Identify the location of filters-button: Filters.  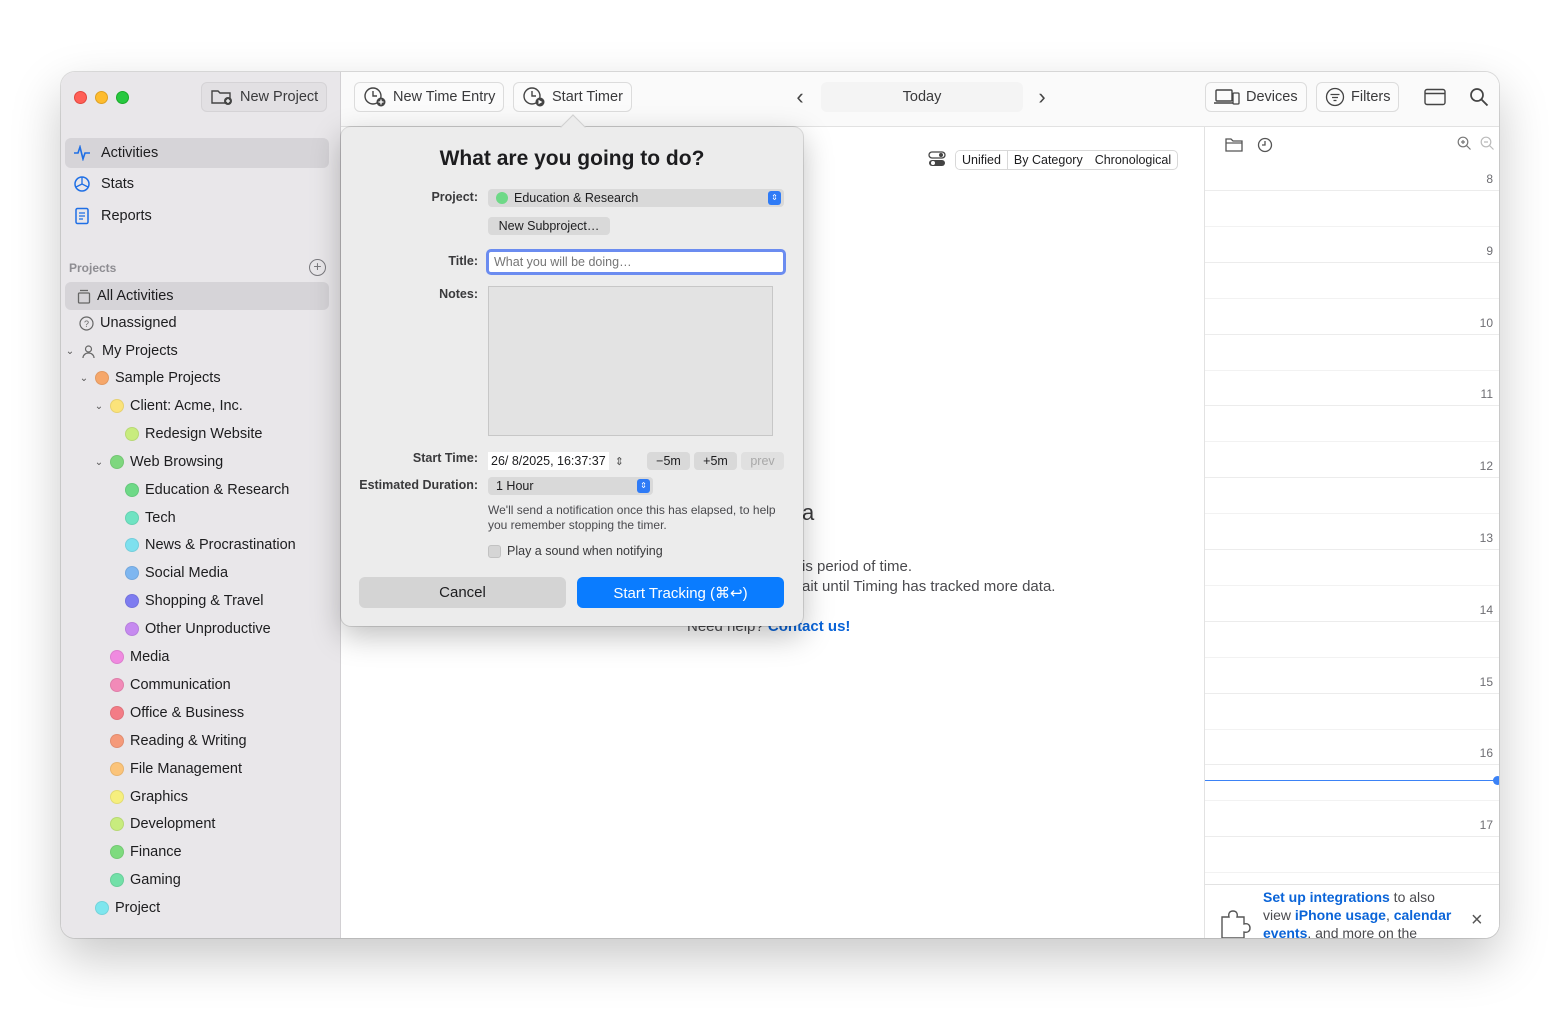
(1358, 97).